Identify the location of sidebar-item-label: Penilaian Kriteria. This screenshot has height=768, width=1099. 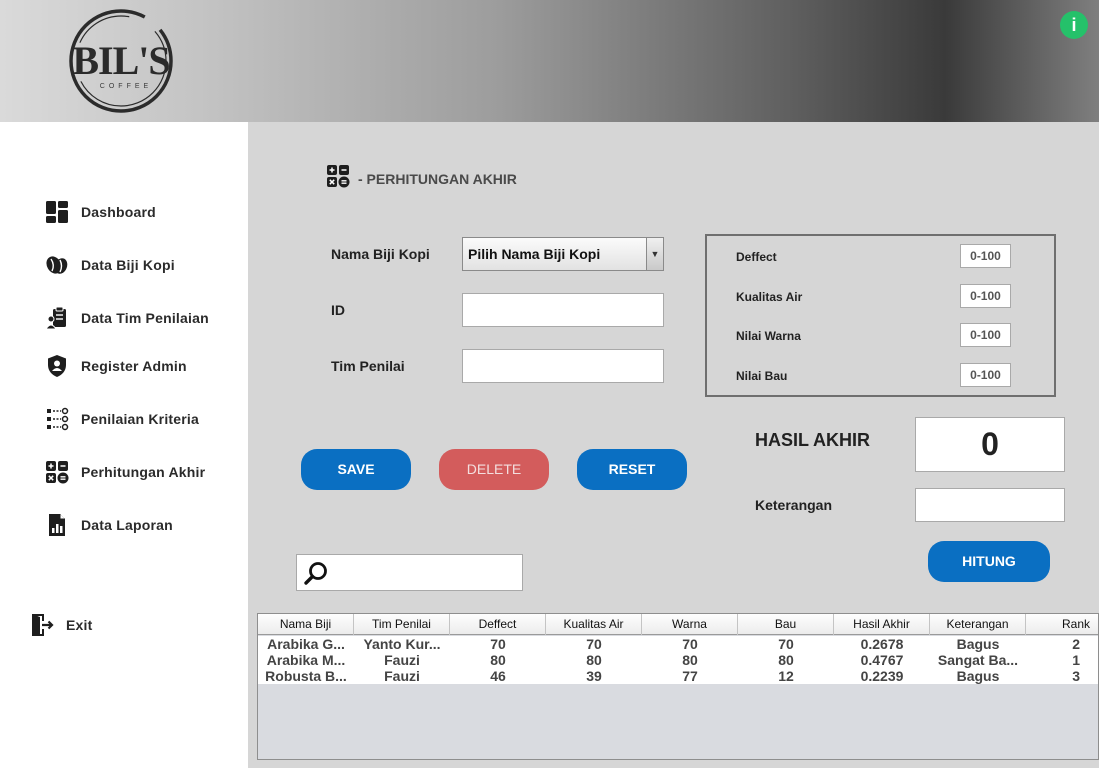
(140, 419).